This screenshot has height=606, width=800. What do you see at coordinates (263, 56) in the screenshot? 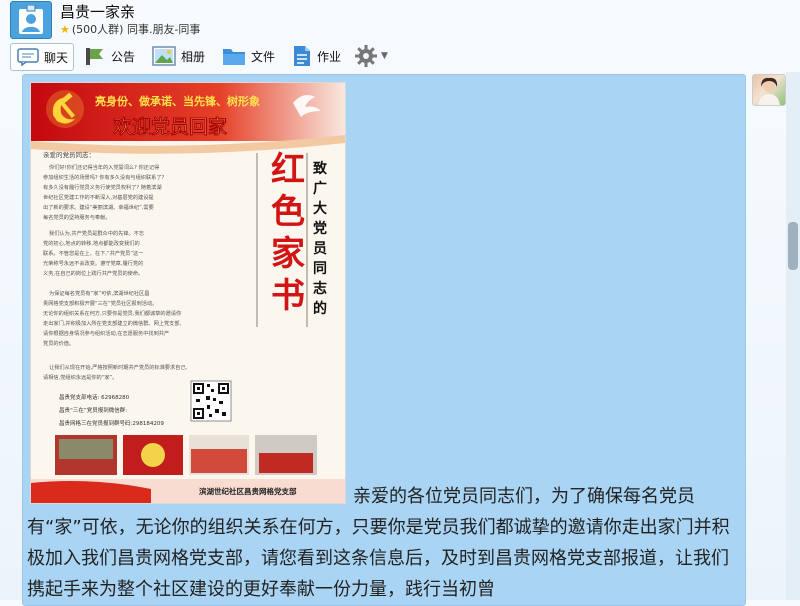
I see `tab-files-label: 文件` at bounding box center [263, 56].